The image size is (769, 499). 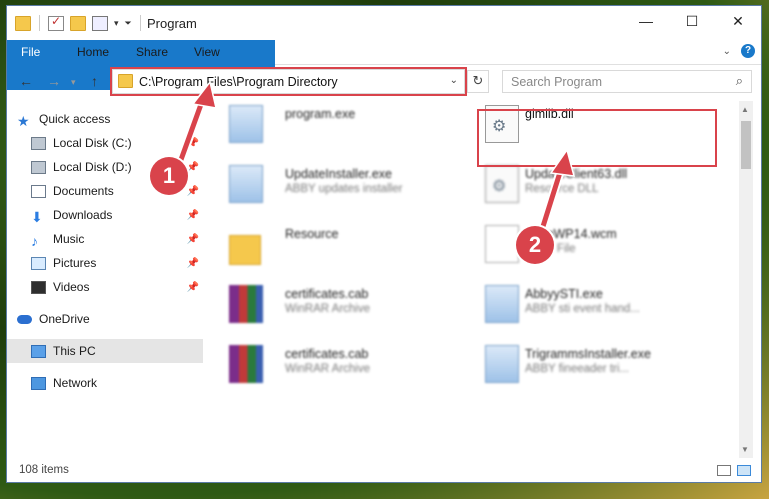 I want to click on disk-icon, so click(x=38, y=167).